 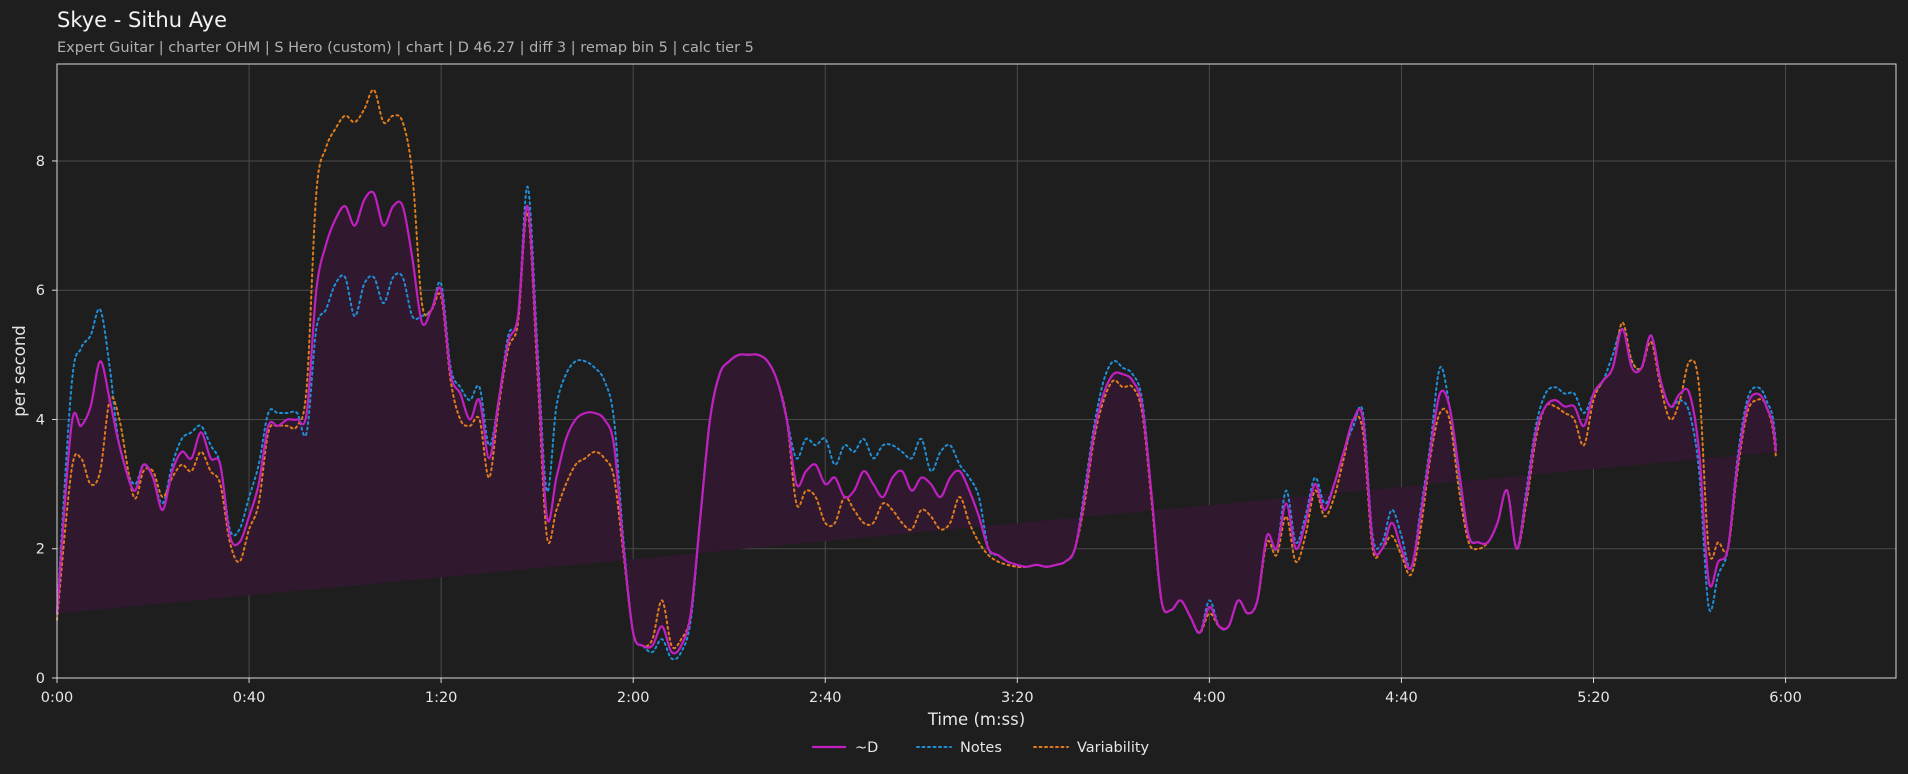 What do you see at coordinates (40, 550) in the screenshot?
I see `y-tick-label: 2` at bounding box center [40, 550].